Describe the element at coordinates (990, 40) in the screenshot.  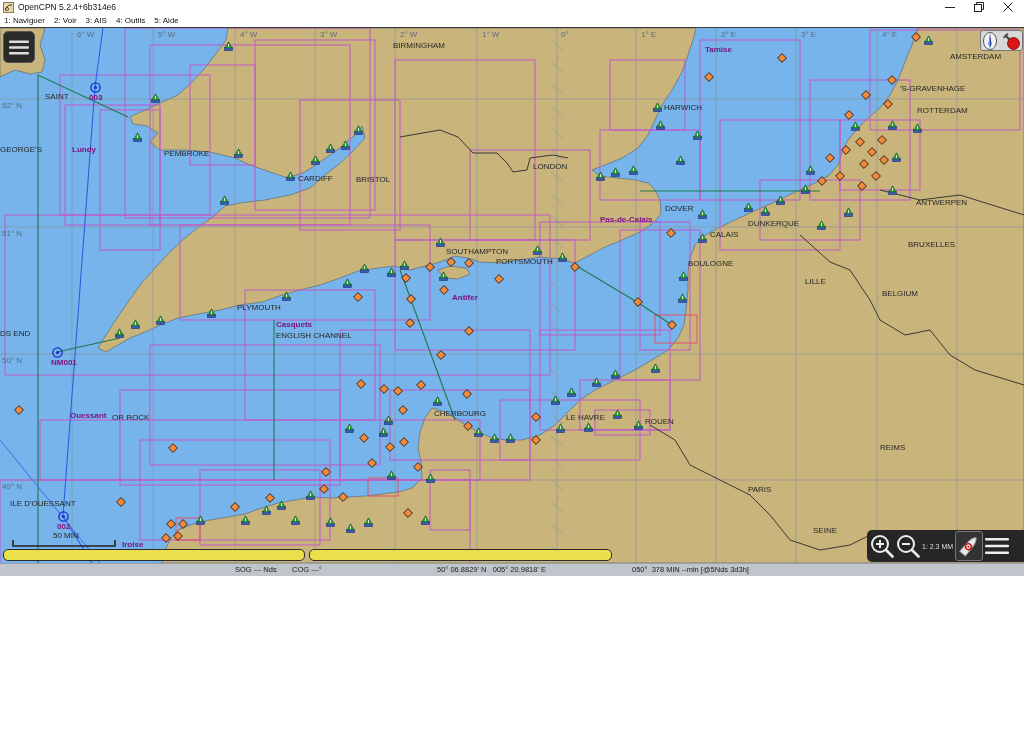
I see `compass-icon` at that location.